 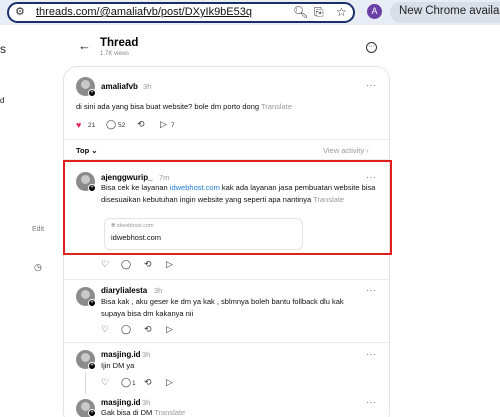 I want to click on sidebar-fragment-mid: d, so click(x=2, y=100).